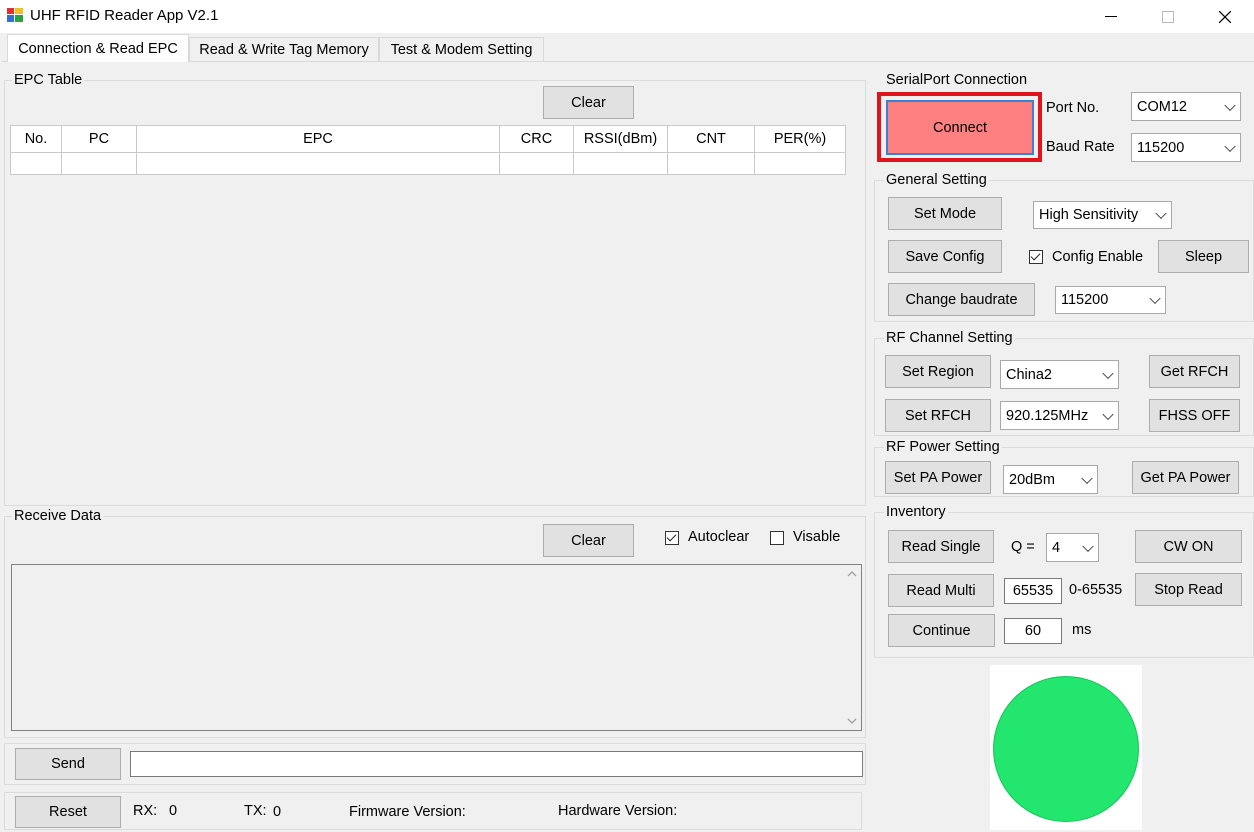 The height and width of the screenshot is (832, 1254). I want to click on visable-checkbox, so click(777, 538).